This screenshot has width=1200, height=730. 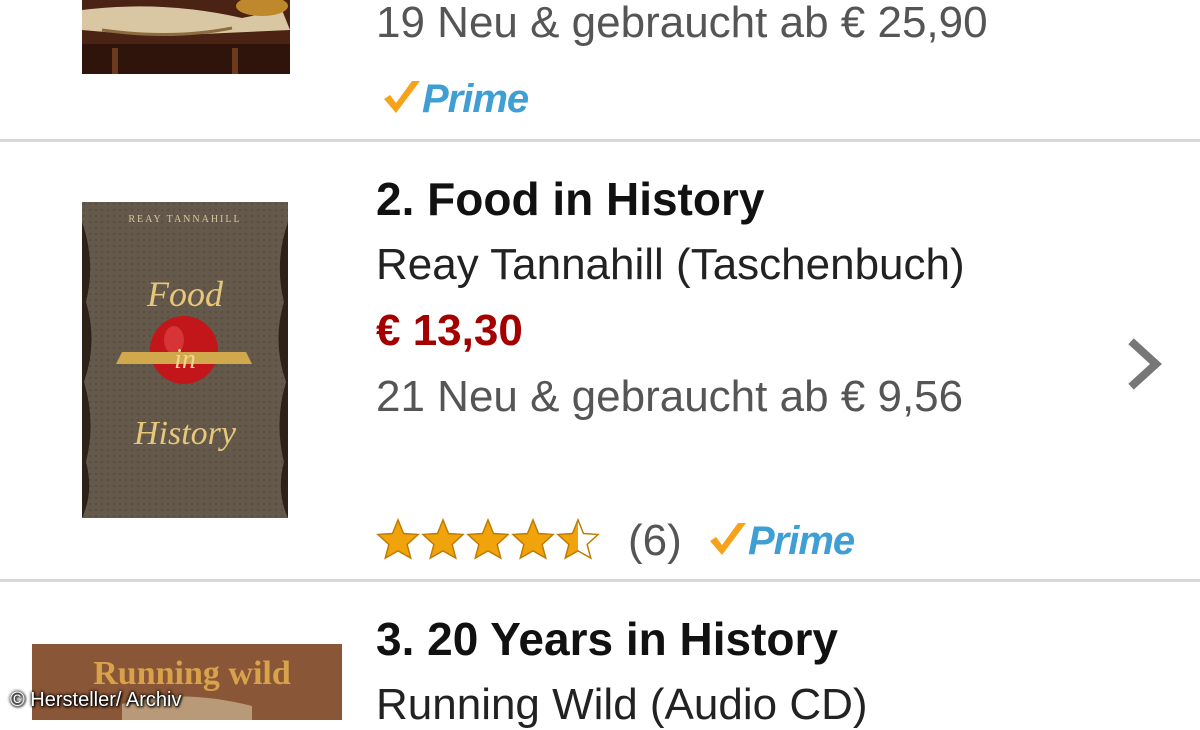 I want to click on used-offer-text: 21 Neu & gebraucht ab € 9,56, so click(x=669, y=397).